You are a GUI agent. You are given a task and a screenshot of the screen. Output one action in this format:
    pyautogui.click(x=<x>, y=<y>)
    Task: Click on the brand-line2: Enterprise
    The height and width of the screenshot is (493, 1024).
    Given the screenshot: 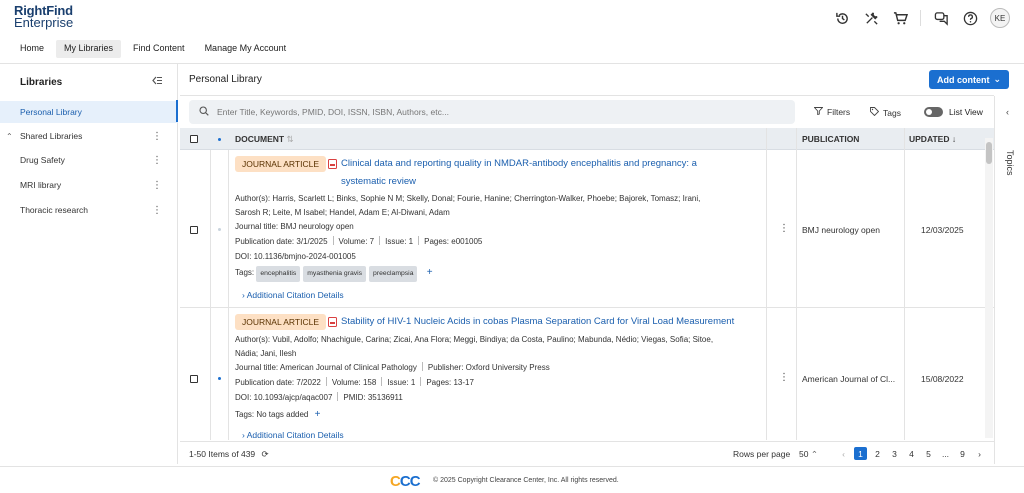 What is the action you would take?
    pyautogui.click(x=44, y=22)
    